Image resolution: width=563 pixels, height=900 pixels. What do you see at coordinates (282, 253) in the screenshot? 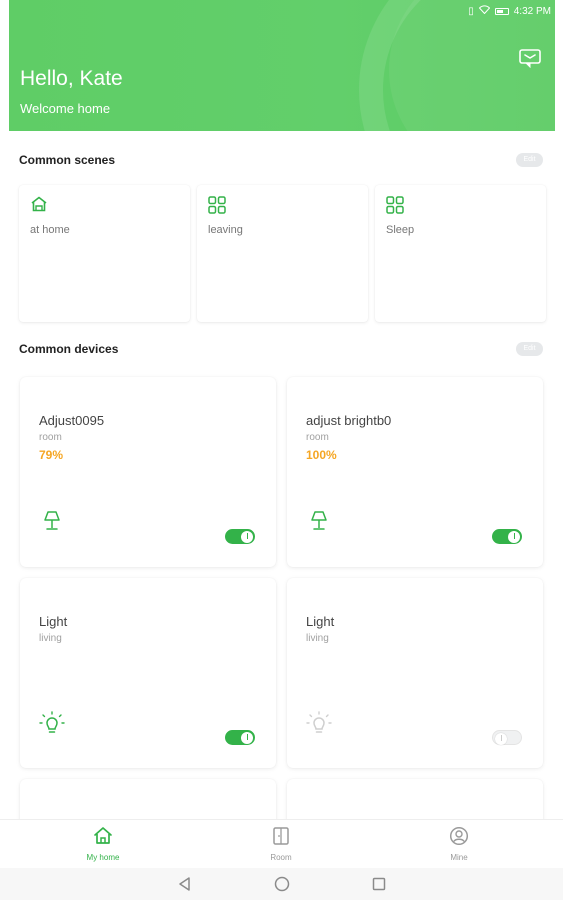
I see `scene-card-leaving: leaving` at bounding box center [282, 253].